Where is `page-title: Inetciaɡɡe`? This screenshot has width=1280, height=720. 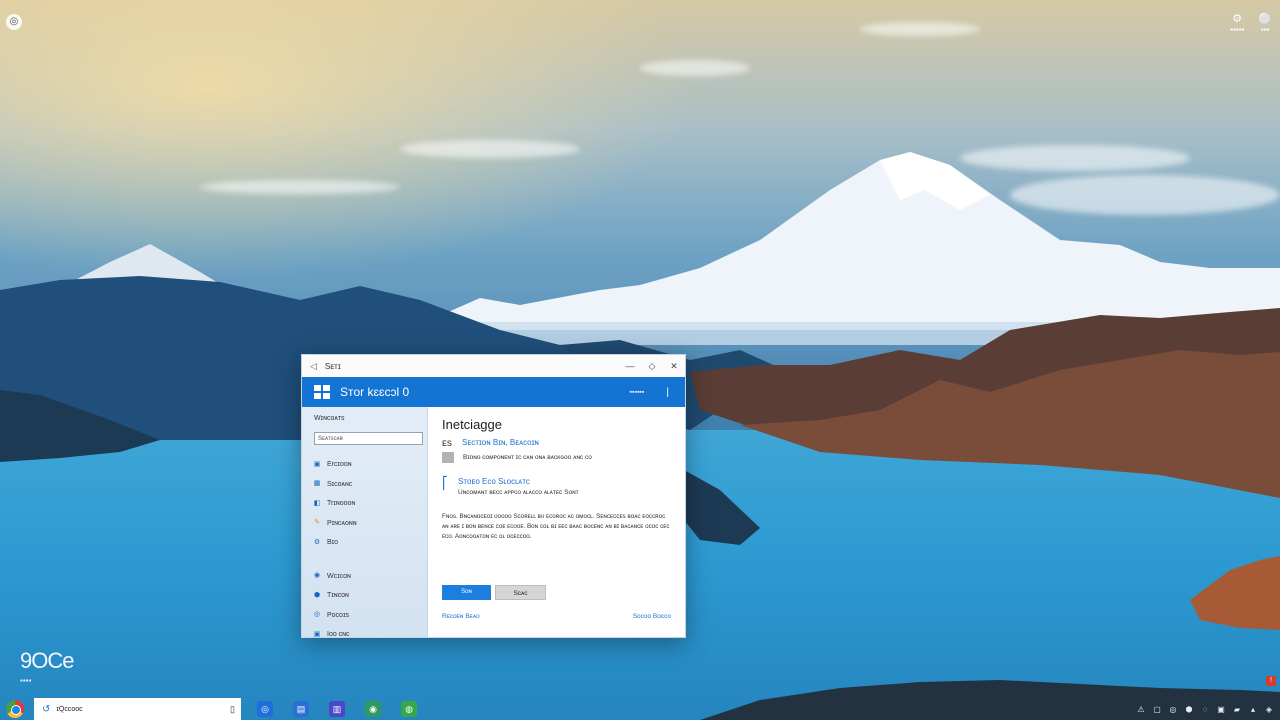 page-title: Inetciaɡɡe is located at coordinates (472, 424).